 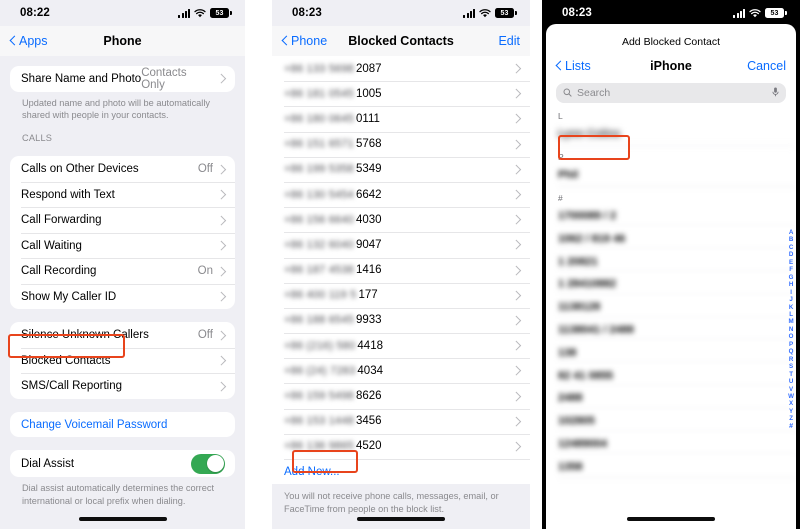 What do you see at coordinates (791, 277) in the screenshot?
I see `alpha-index-g: G` at bounding box center [791, 277].